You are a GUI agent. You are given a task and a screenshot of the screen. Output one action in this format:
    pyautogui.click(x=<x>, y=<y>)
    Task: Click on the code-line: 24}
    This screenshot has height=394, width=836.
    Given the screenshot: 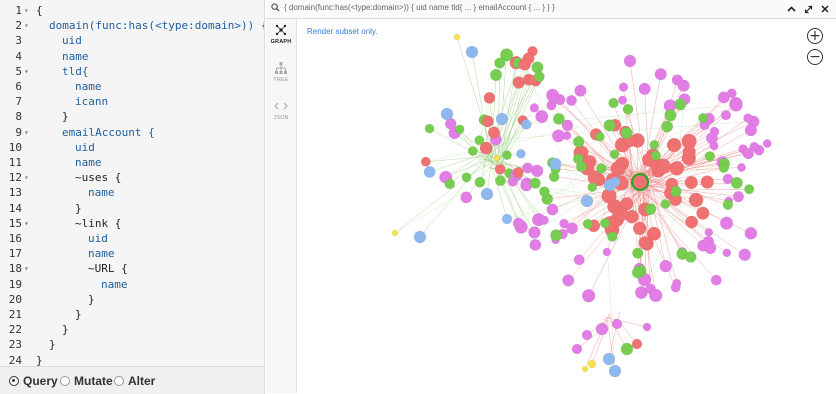 What is the action you would take?
    pyautogui.click(x=132, y=359)
    